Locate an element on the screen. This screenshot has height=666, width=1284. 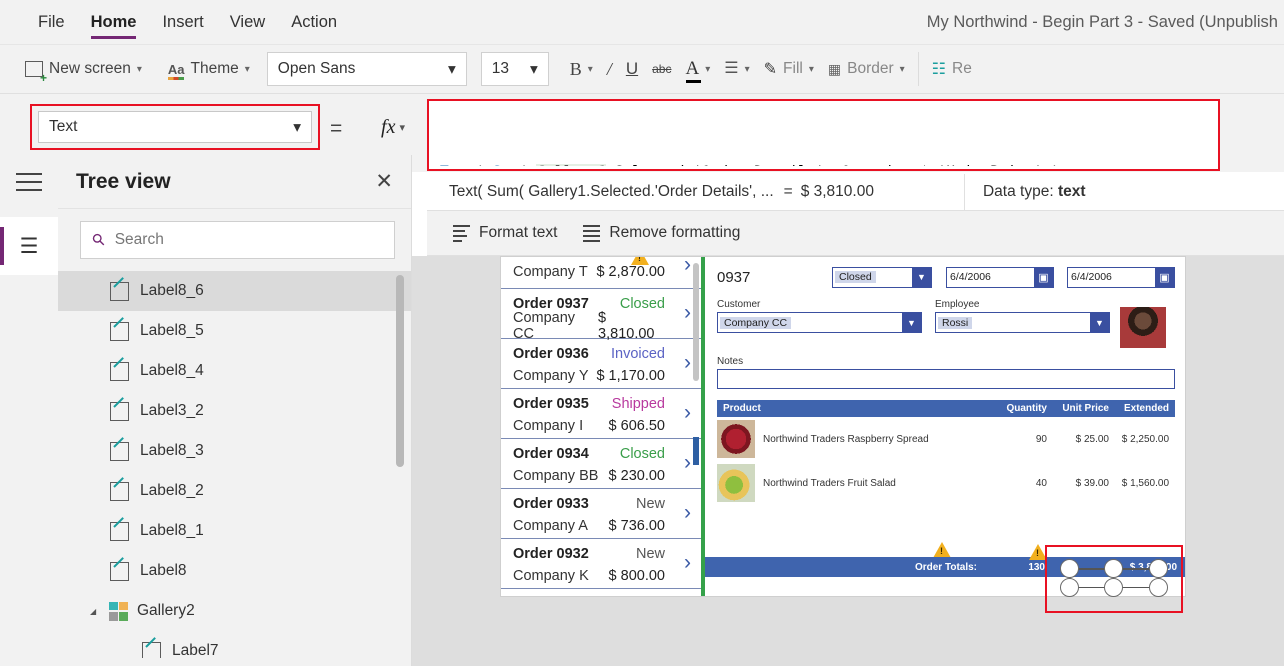
gallery-scroll-thumb is located at coordinates (696, 451).